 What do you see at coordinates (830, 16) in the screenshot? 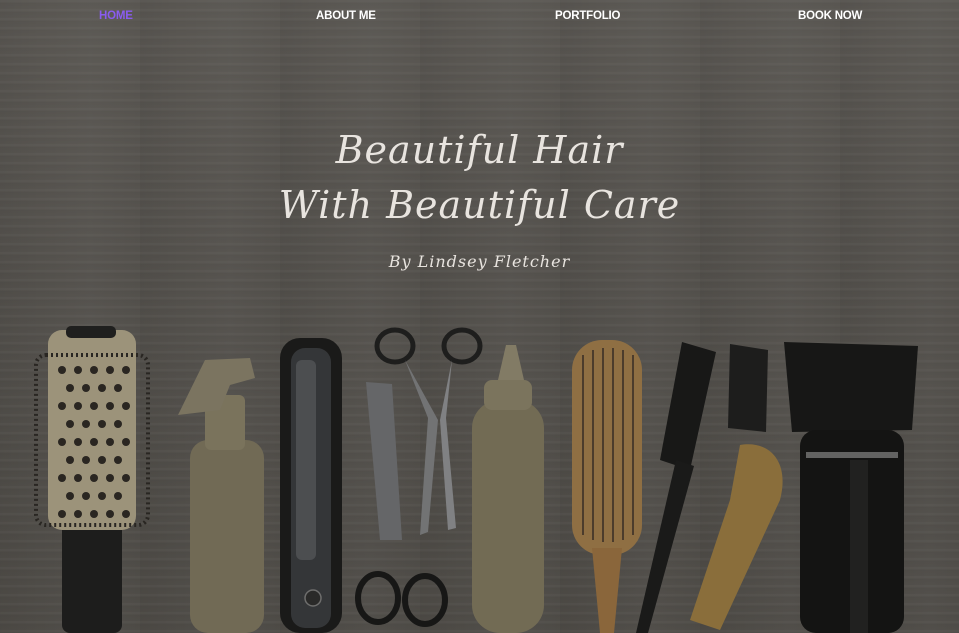
I see `nav-link-book-now: BOOK NOW` at bounding box center [830, 16].